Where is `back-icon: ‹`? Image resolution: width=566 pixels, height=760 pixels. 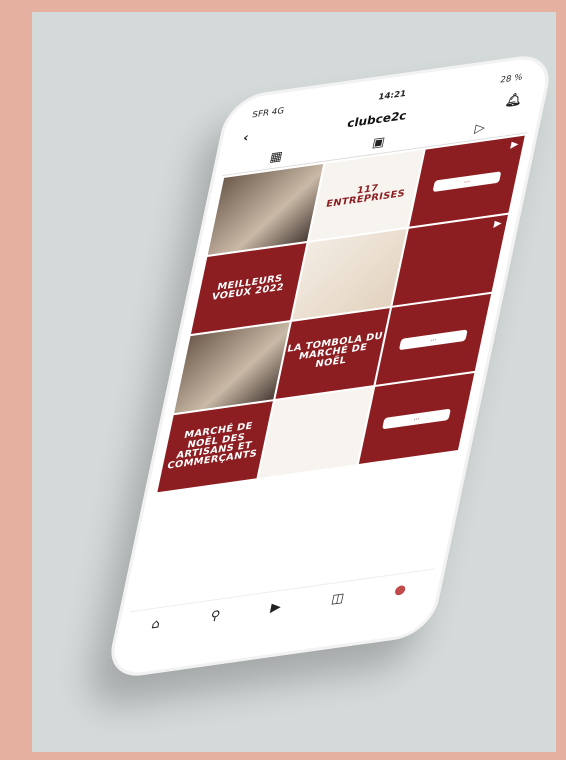 back-icon: ‹ is located at coordinates (246, 137).